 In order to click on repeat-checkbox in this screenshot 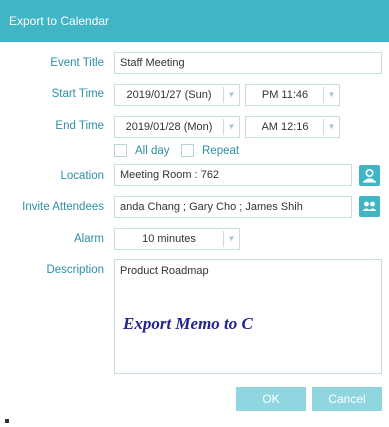, I will do `click(187, 150)`.